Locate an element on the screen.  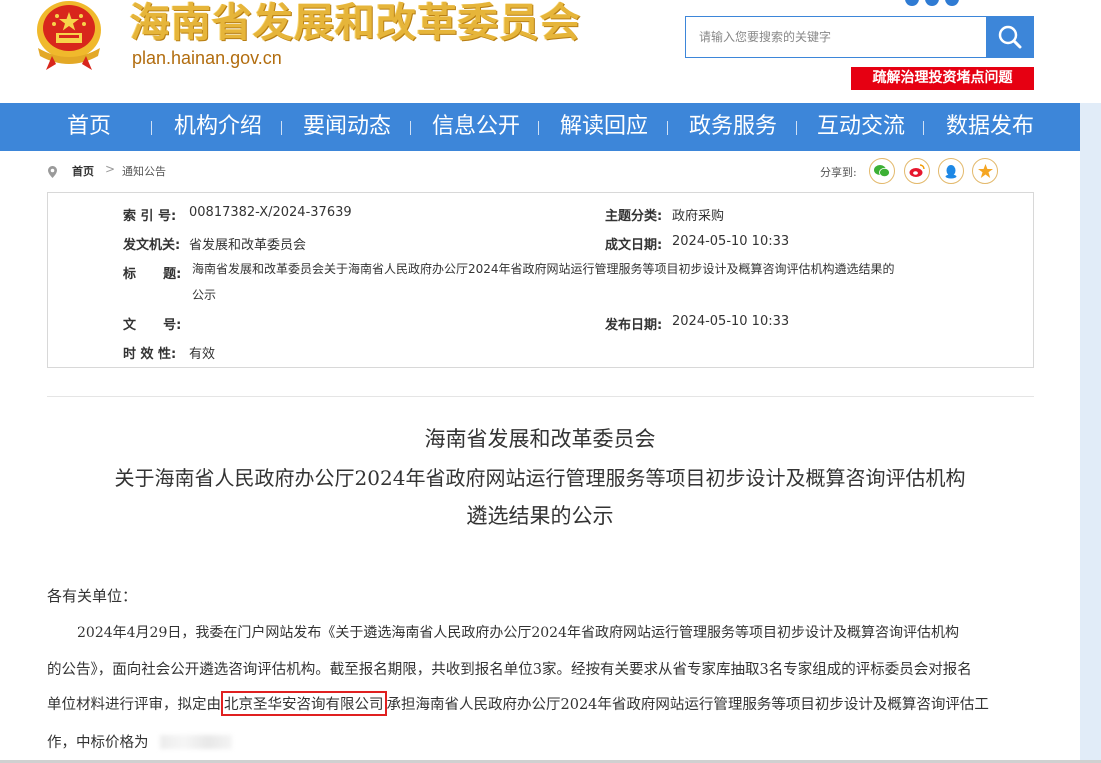
main-nav: 首页 机构介绍 要闻动态 信息公开 解读回应 政务服务 互动交流 数据发布 is located at coordinates (540, 127).